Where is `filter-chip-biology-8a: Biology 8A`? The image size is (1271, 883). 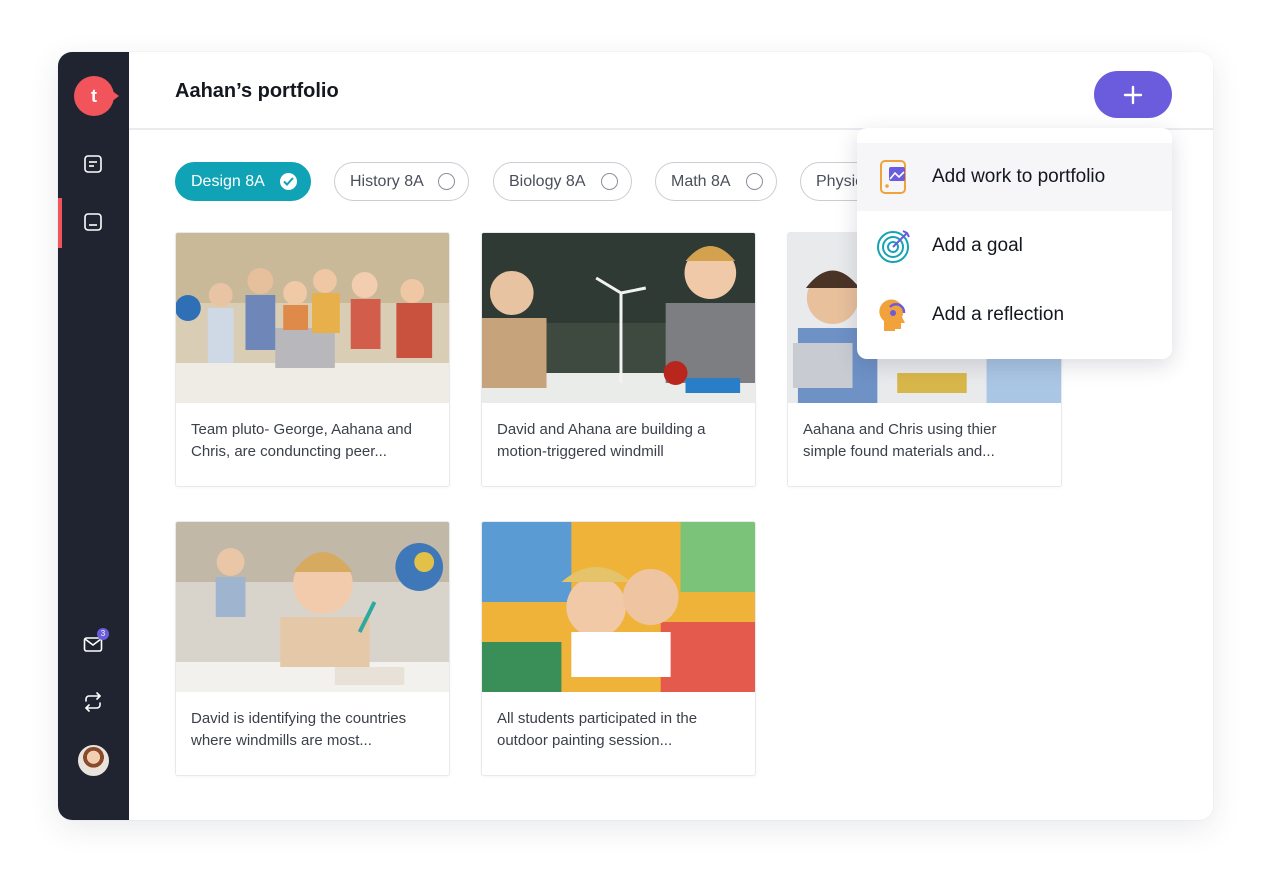
filter-chip-biology-8a: Biology 8A is located at coordinates (562, 181).